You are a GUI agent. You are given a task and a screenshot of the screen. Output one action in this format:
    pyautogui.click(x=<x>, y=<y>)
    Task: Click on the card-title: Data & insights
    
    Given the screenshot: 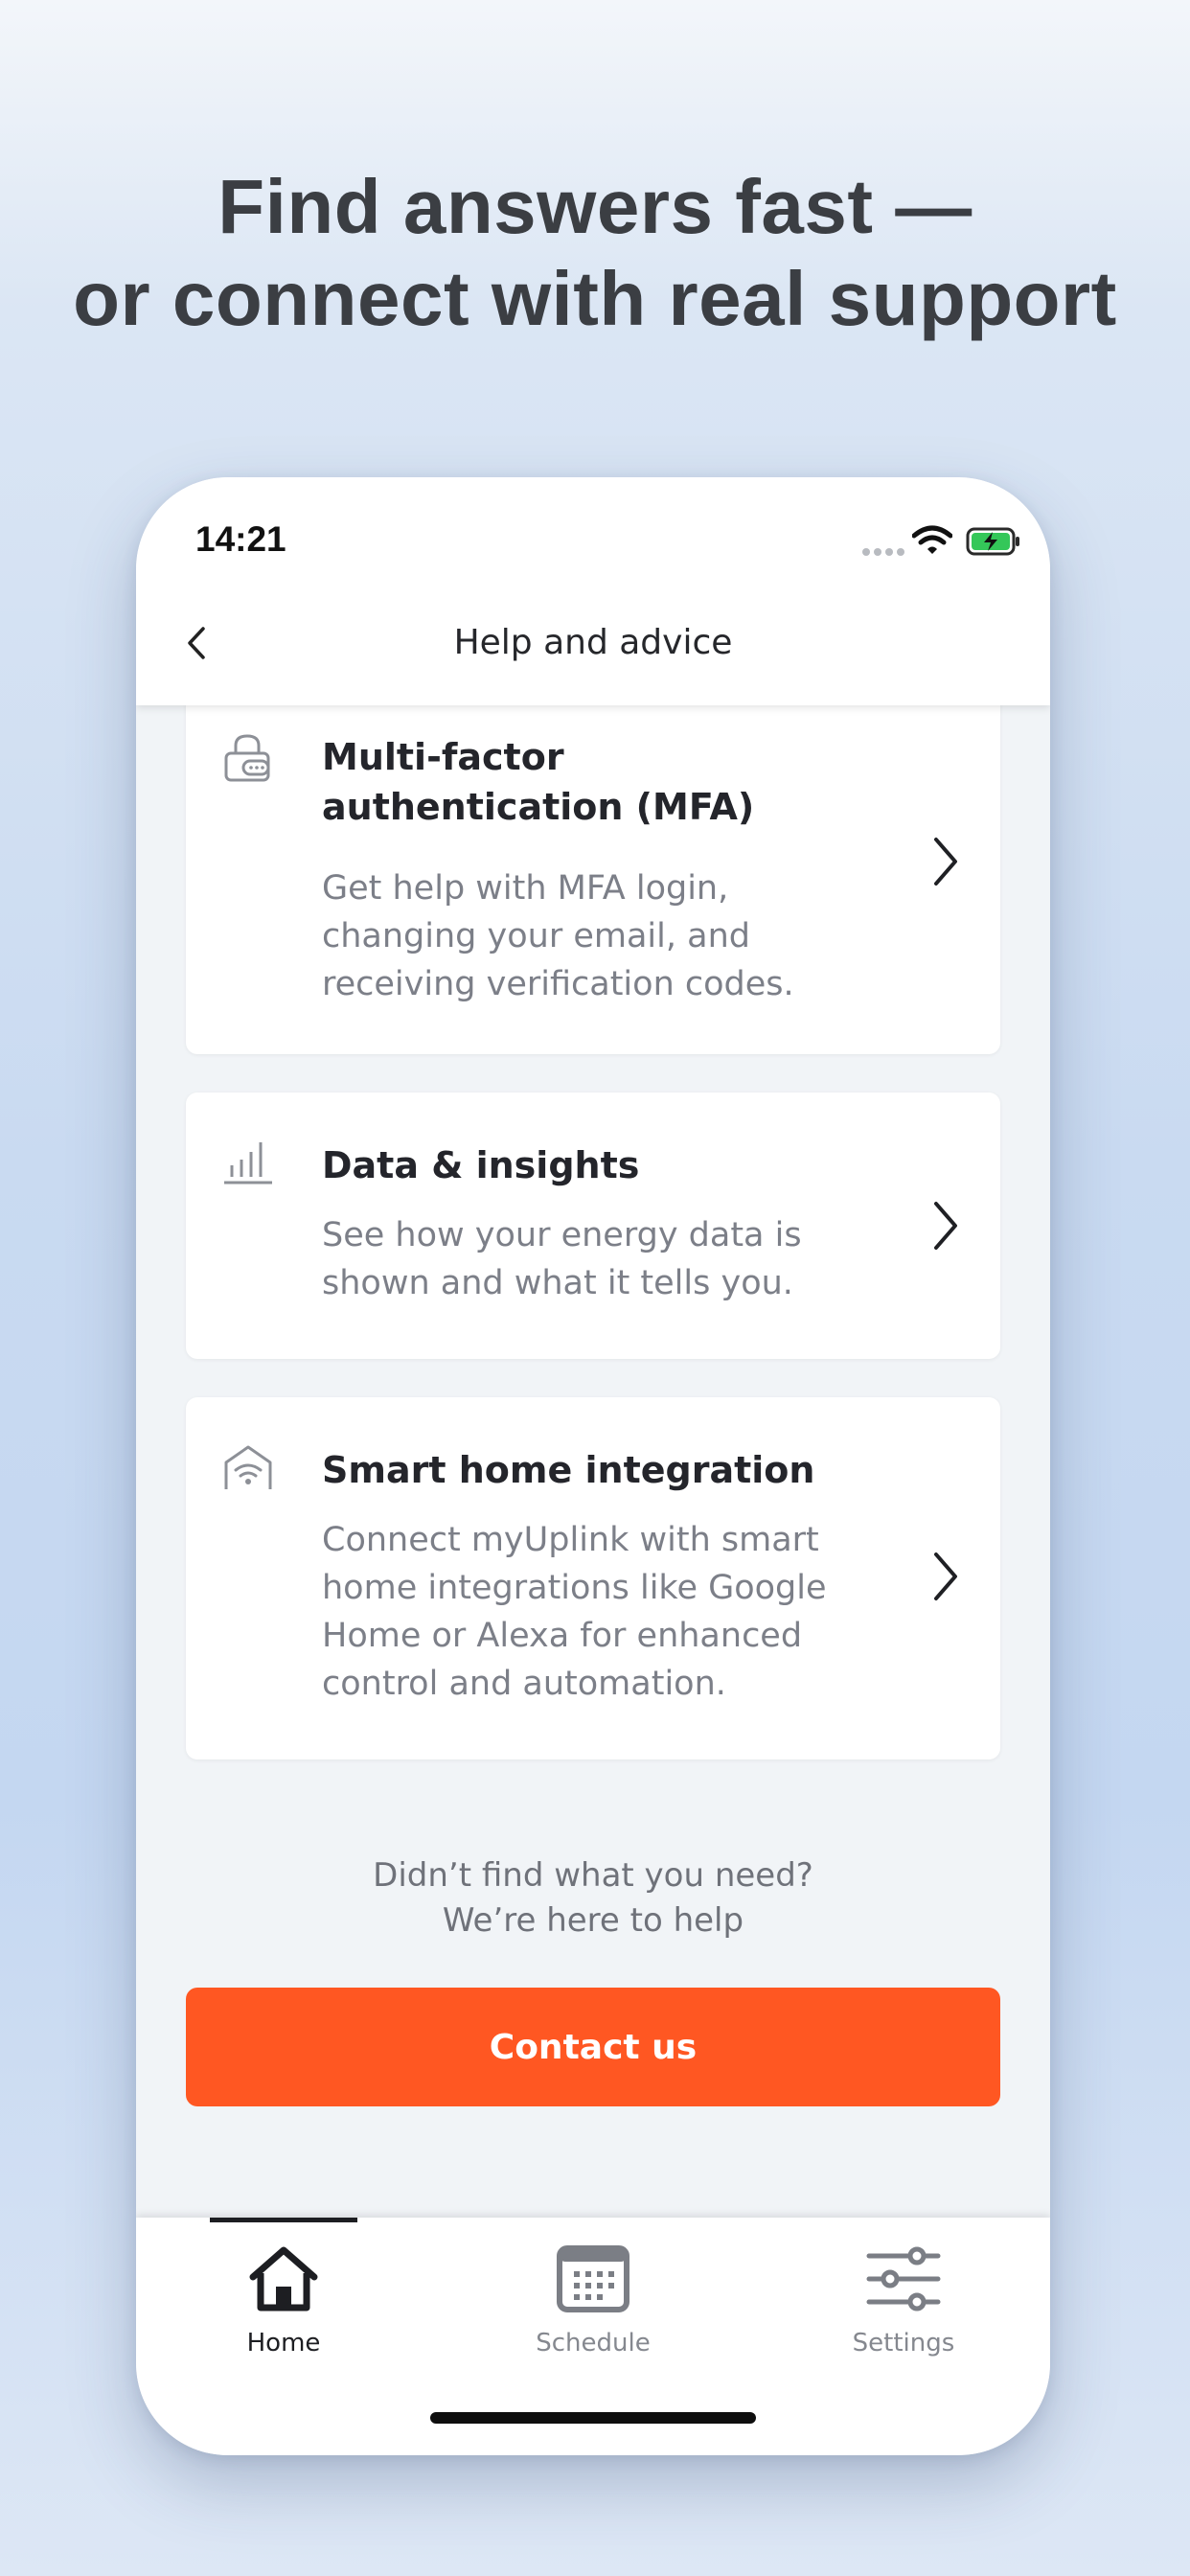 What is the action you would take?
    pyautogui.click(x=481, y=1165)
    